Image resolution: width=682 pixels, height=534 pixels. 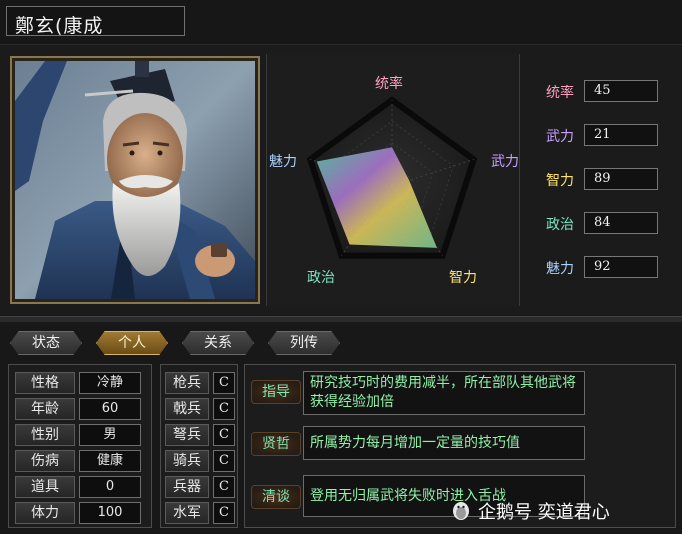 I want to click on stat-row-leadership: 统率 45, so click(x=602, y=92).